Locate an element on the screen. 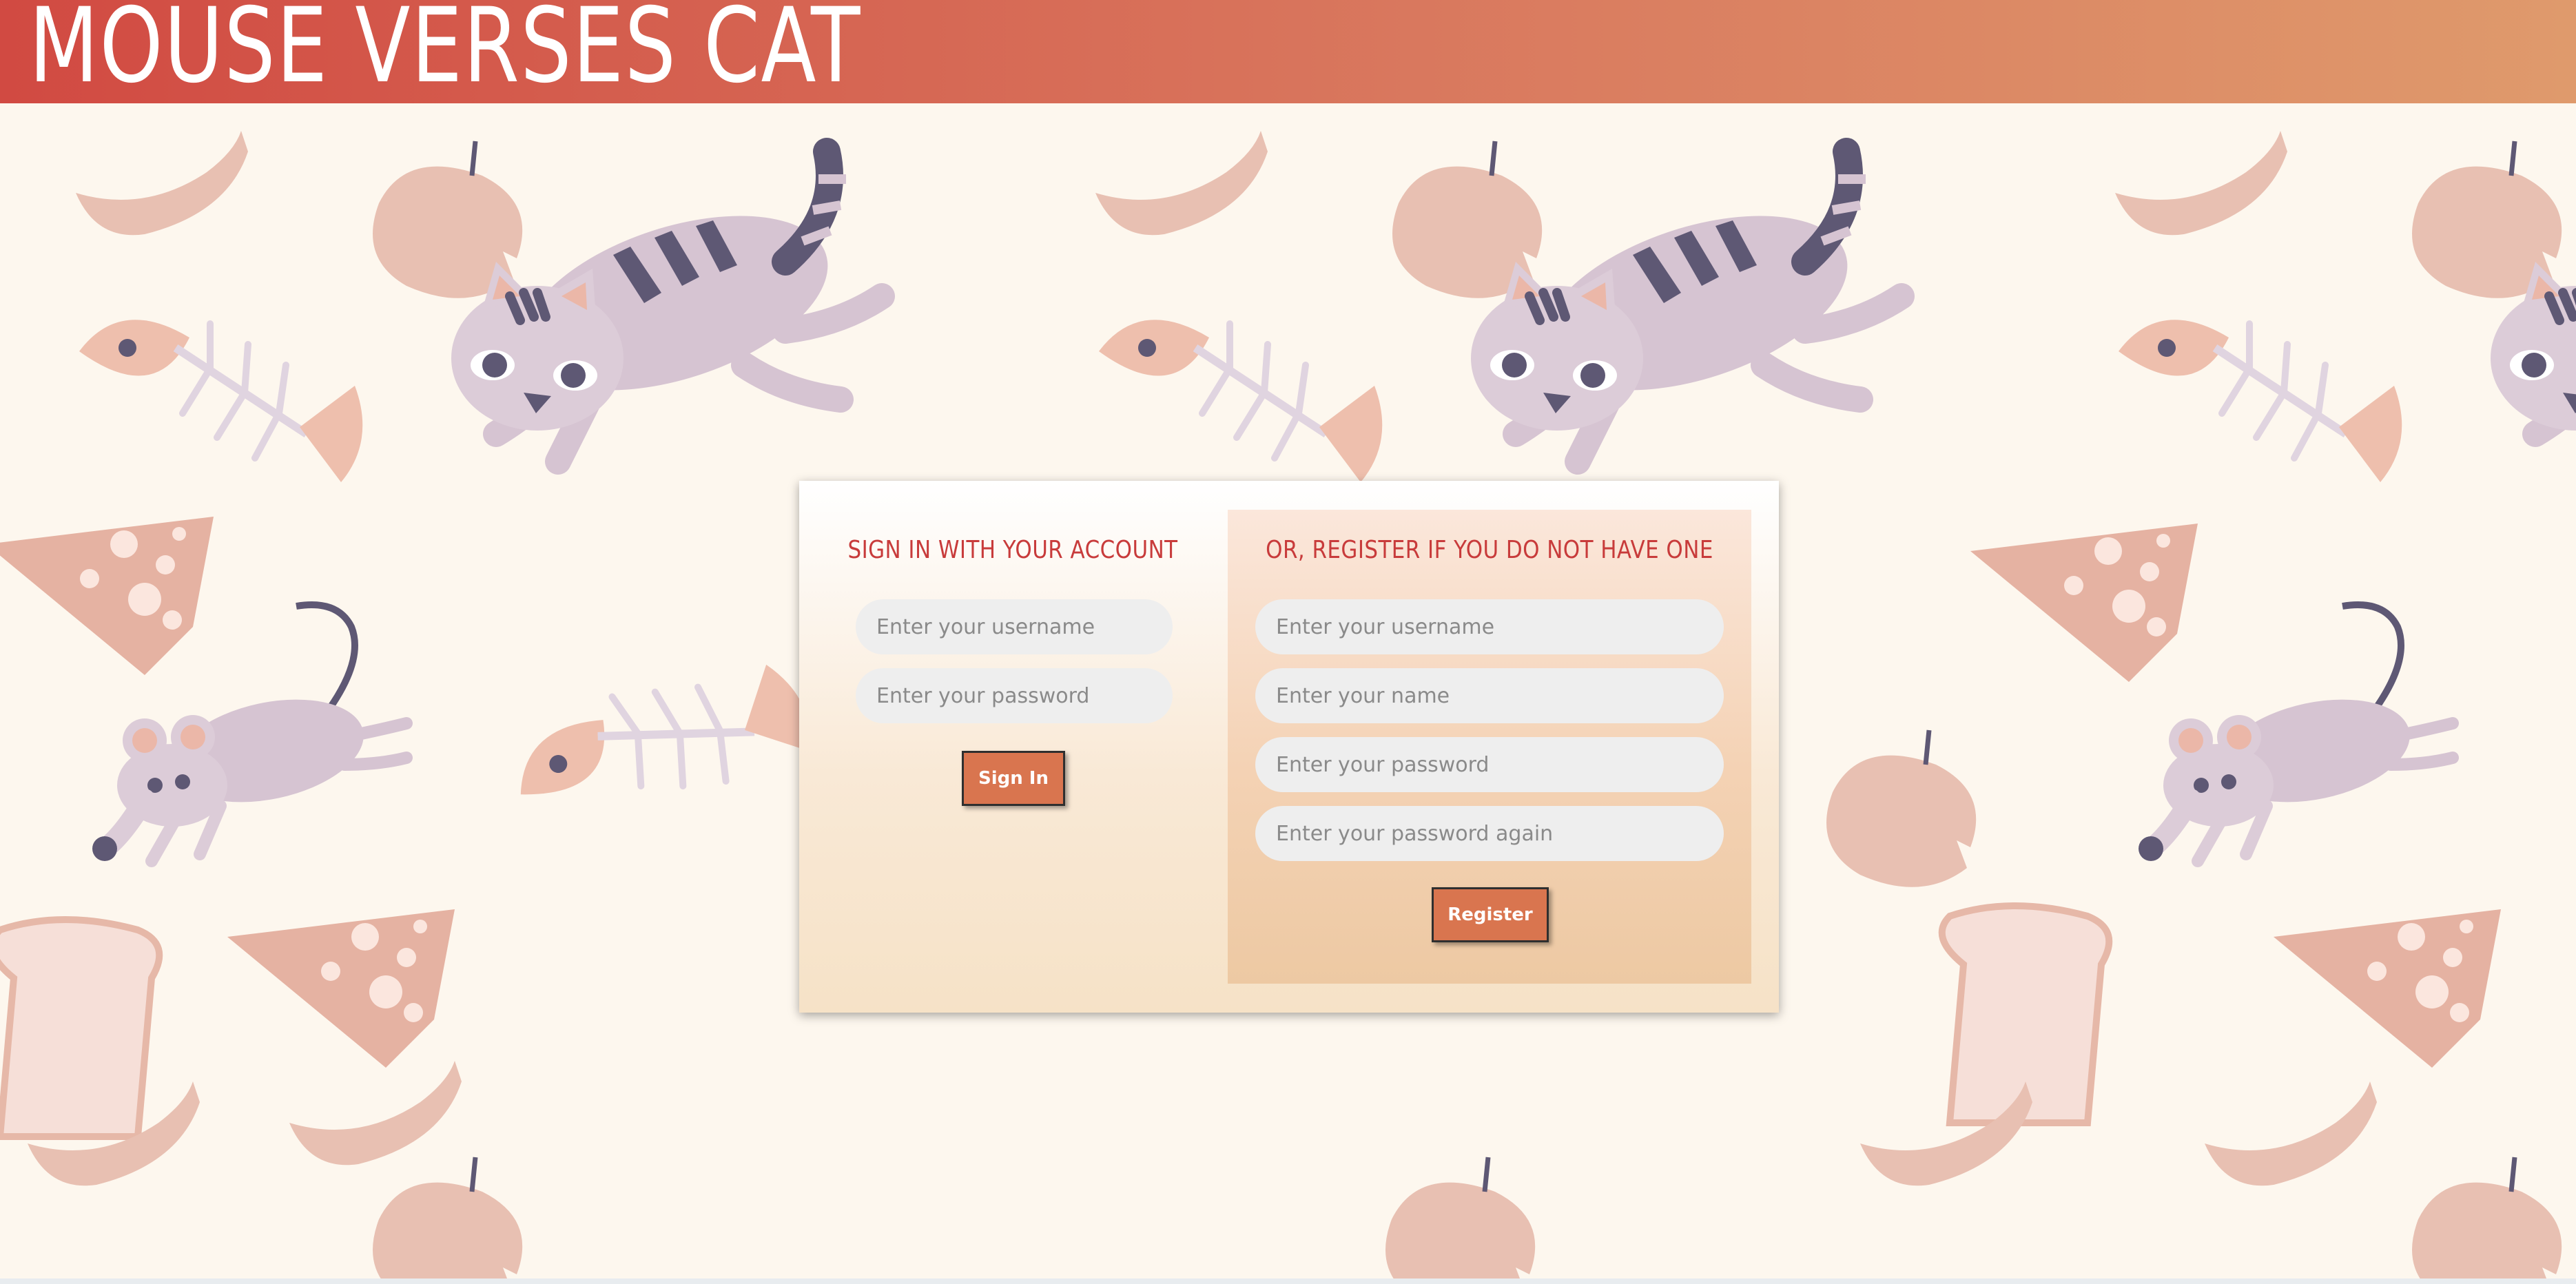  register-heading: OR, REGISTER IF YOU DO NOT HAVE ONE is located at coordinates (1489, 550).